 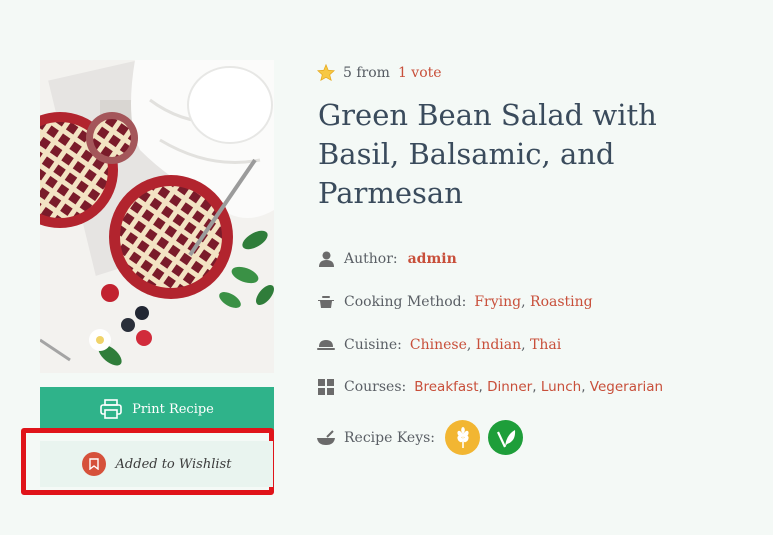 I want to click on star-icon, so click(x=326, y=72).